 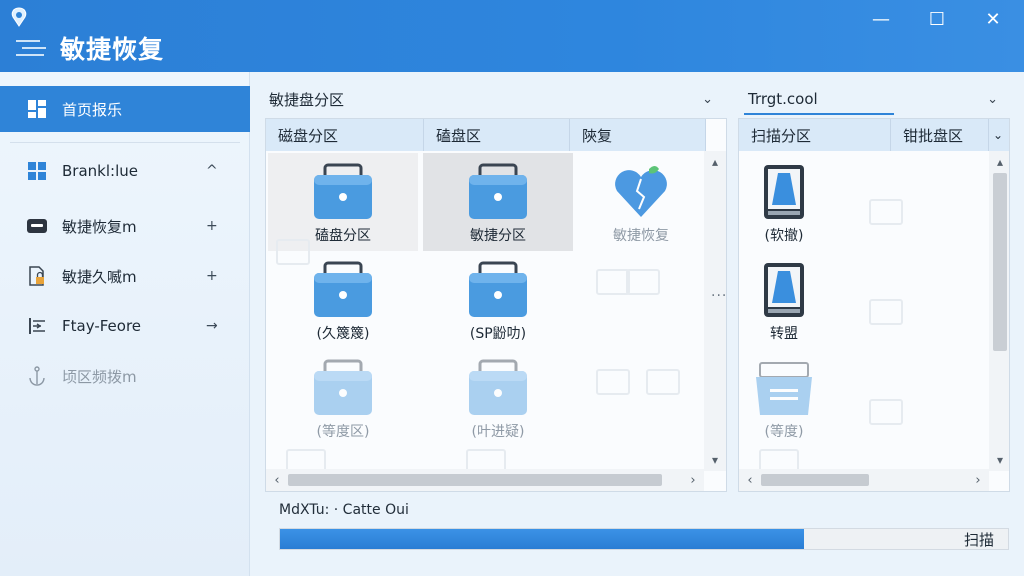 What do you see at coordinates (542, 539) in the screenshot?
I see `progress-fill` at bounding box center [542, 539].